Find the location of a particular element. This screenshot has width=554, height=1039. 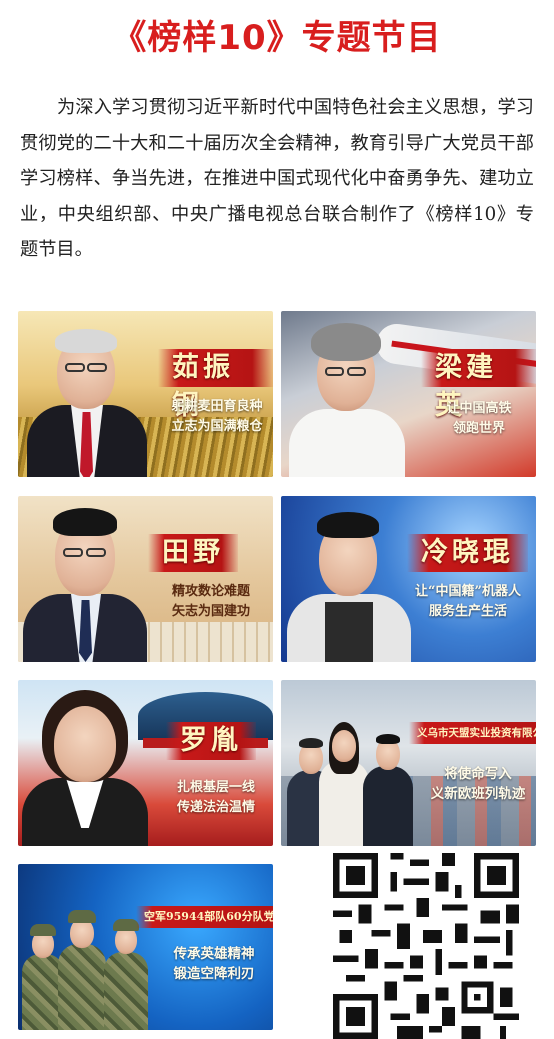

program-card-tianmeng-party-branch: 义乌市天盟实业投资有限公司党支部 将使命写入义新欧班列轨迹 is located at coordinates (408, 763).